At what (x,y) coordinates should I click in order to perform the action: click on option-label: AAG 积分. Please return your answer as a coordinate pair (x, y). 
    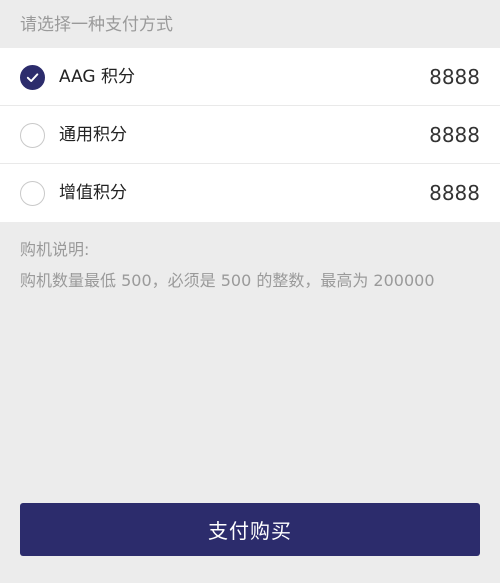
    Looking at the image, I should click on (97, 77).